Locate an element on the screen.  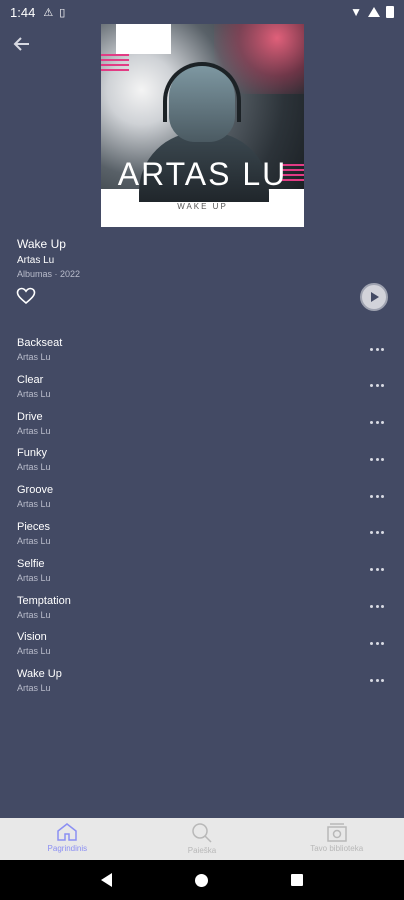
back-button is located at coordinates (22, 44).